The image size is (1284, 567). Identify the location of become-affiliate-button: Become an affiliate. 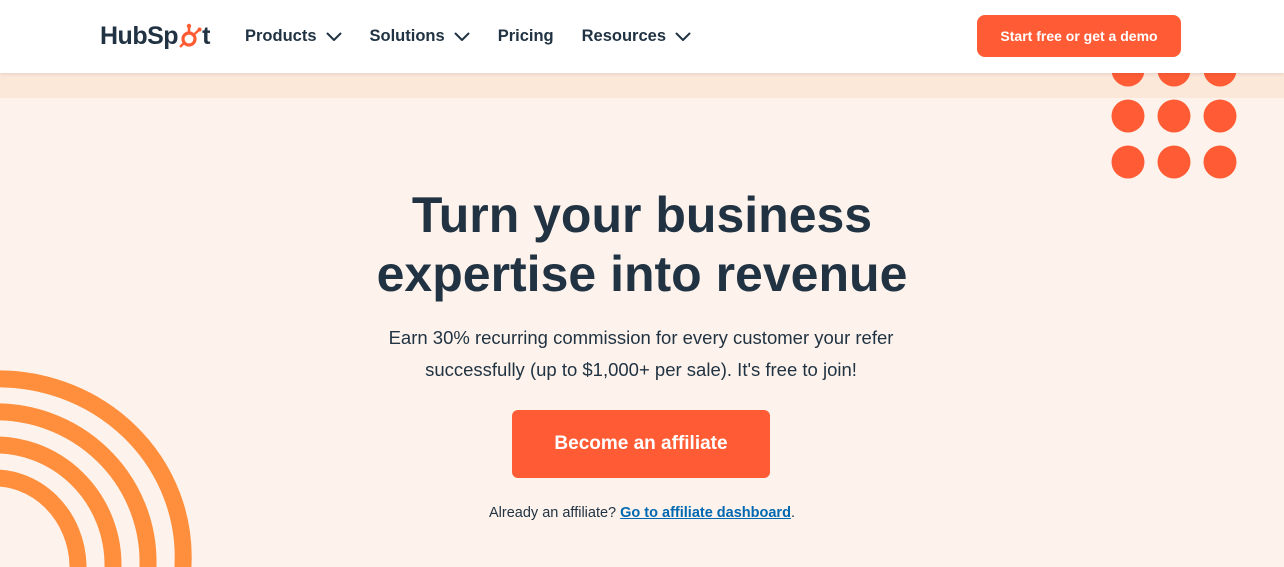
(641, 444).